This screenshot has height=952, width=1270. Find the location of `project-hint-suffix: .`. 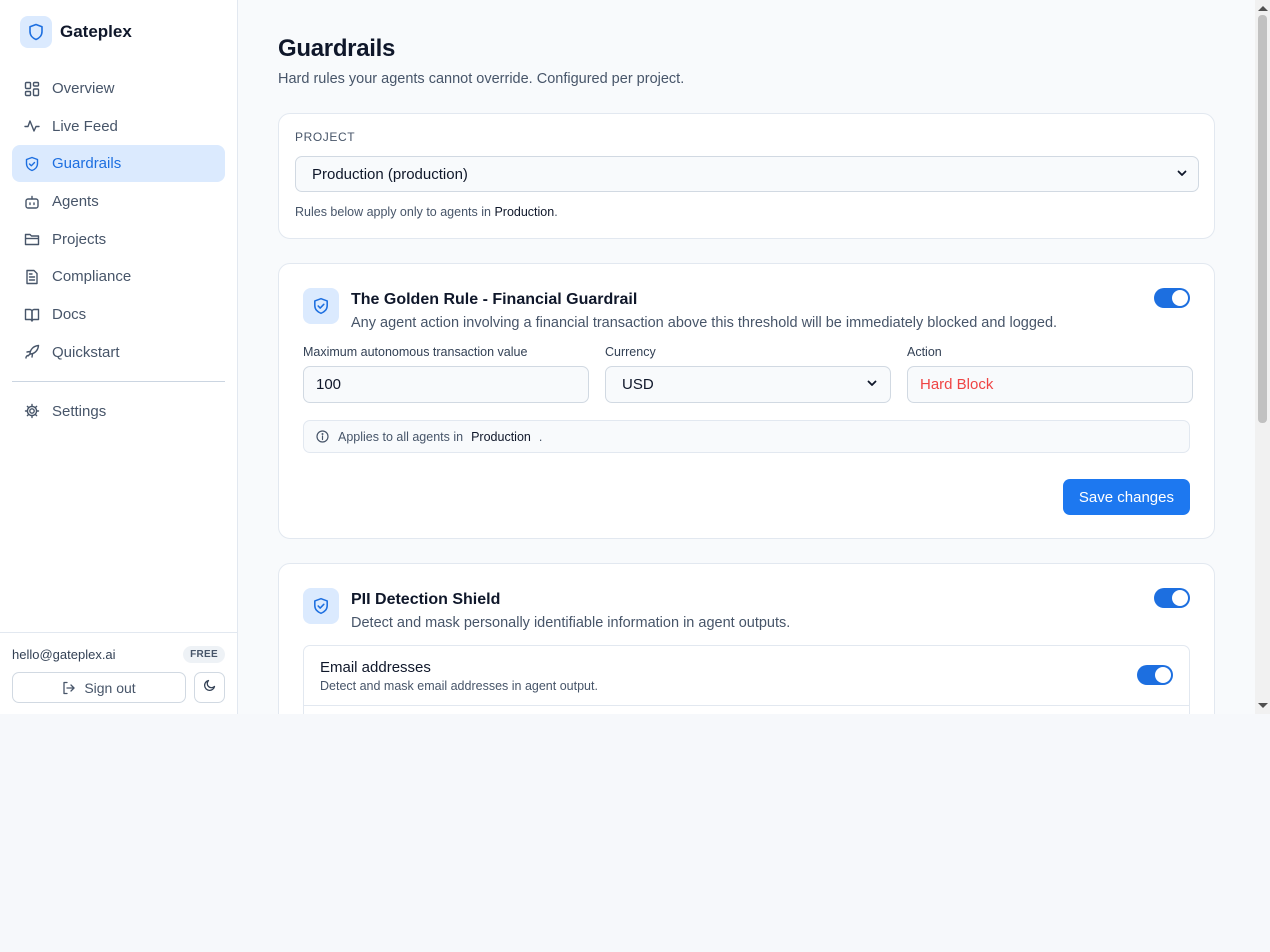

project-hint-suffix: . is located at coordinates (556, 212).